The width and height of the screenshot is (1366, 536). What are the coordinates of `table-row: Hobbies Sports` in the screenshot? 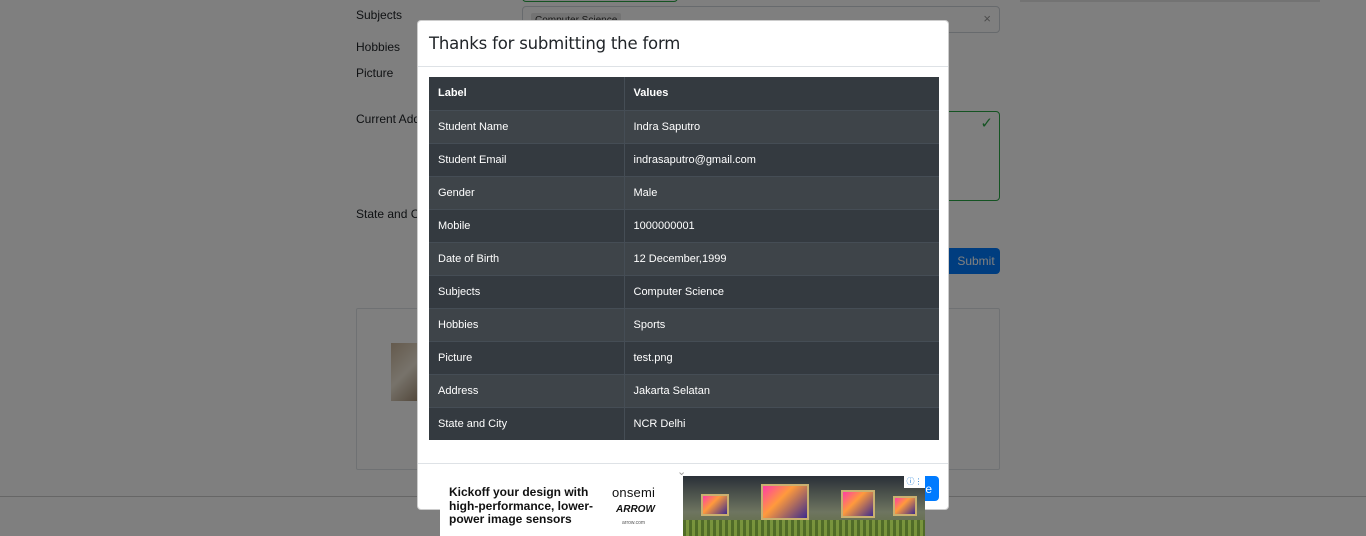 It's located at (684, 324).